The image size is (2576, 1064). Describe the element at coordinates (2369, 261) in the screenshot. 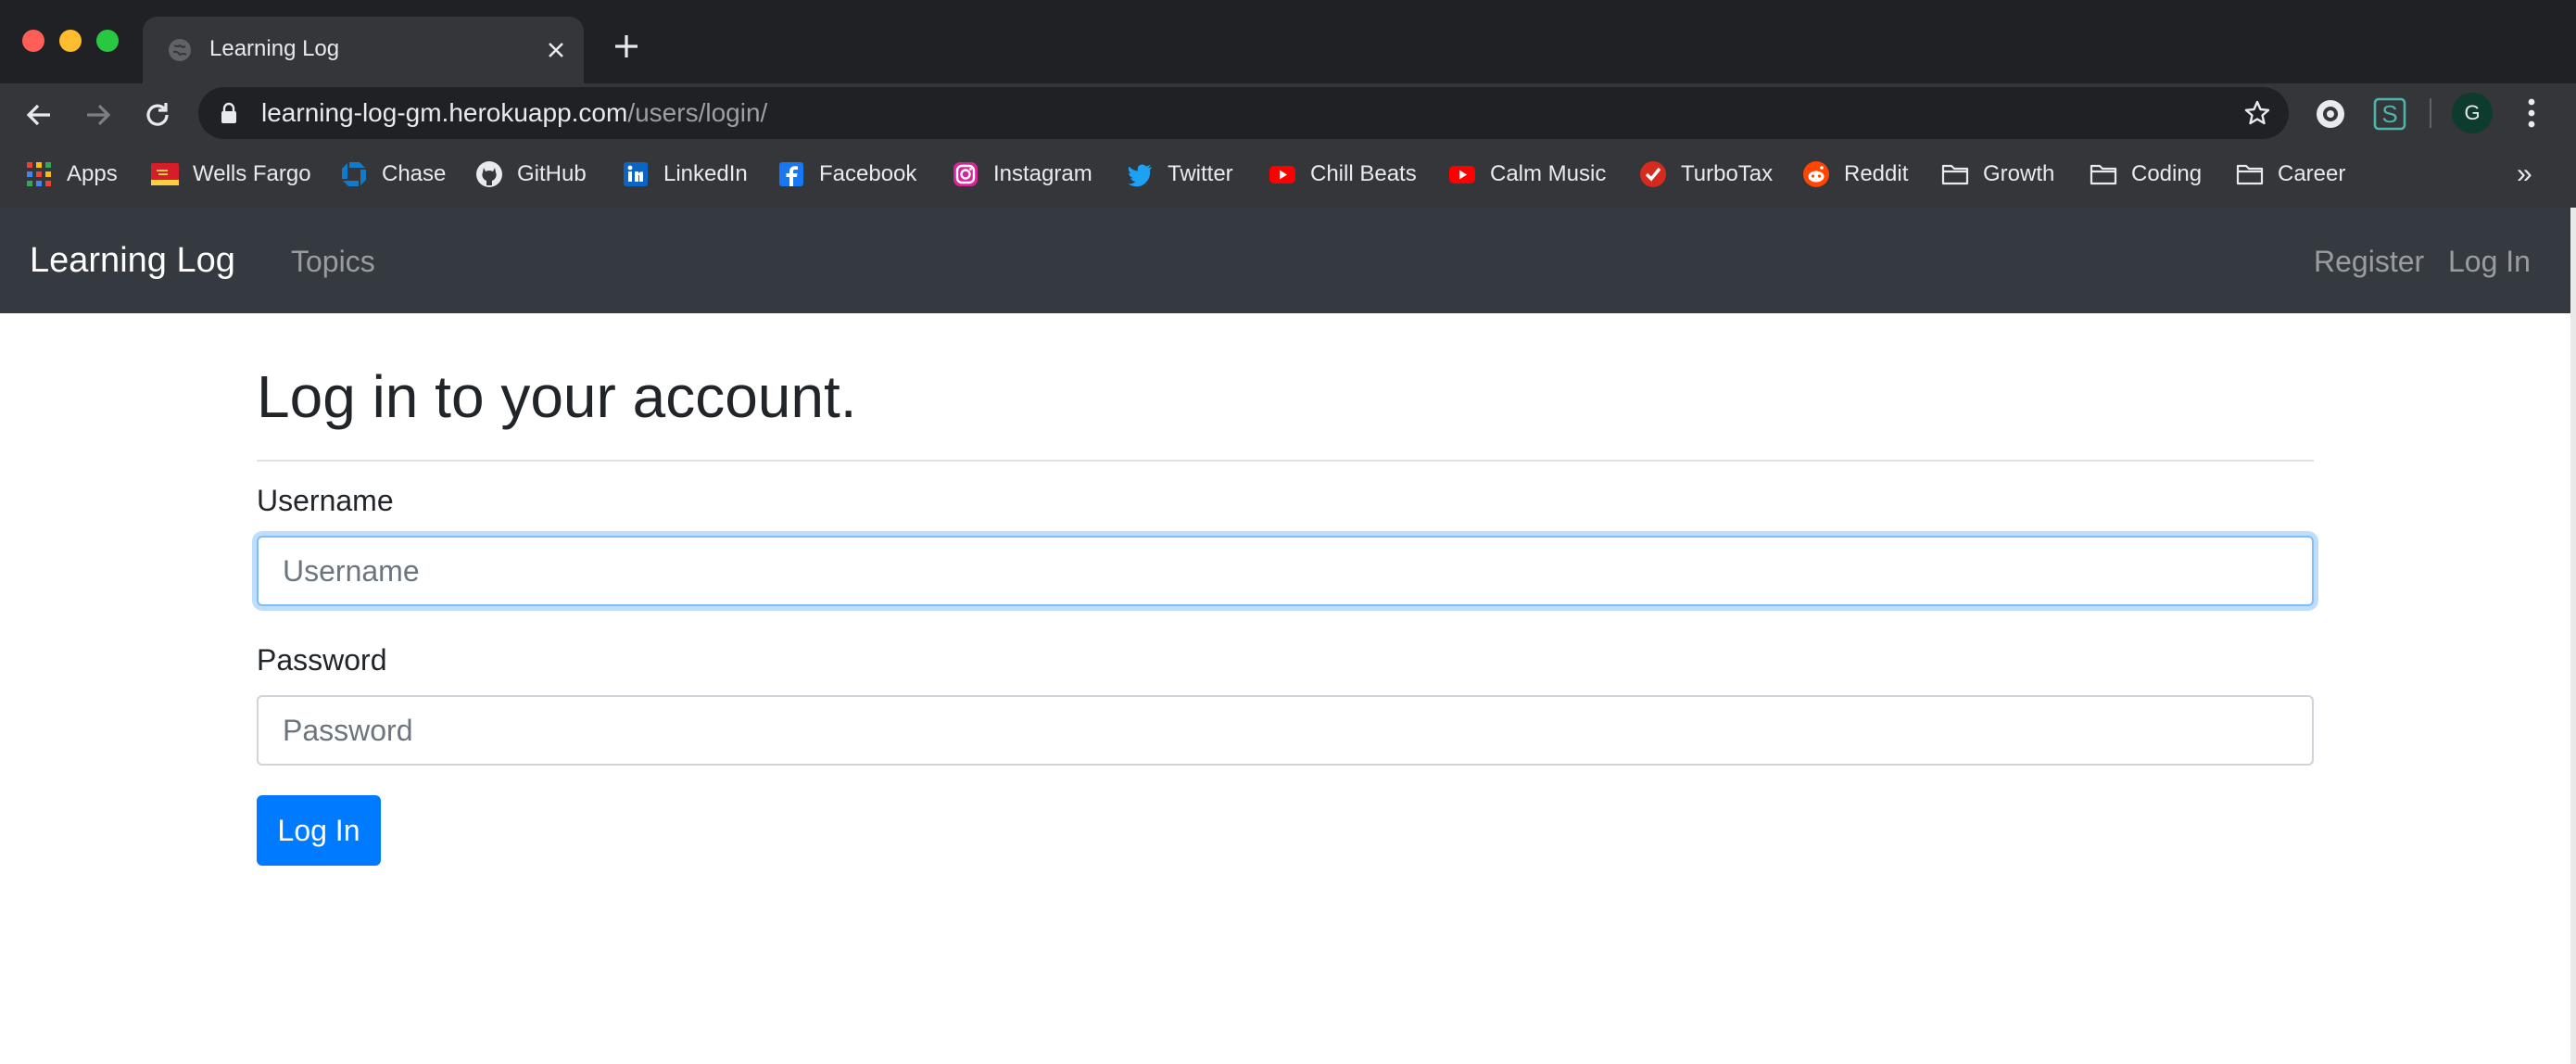

I see `nav-link-register: Register` at that location.